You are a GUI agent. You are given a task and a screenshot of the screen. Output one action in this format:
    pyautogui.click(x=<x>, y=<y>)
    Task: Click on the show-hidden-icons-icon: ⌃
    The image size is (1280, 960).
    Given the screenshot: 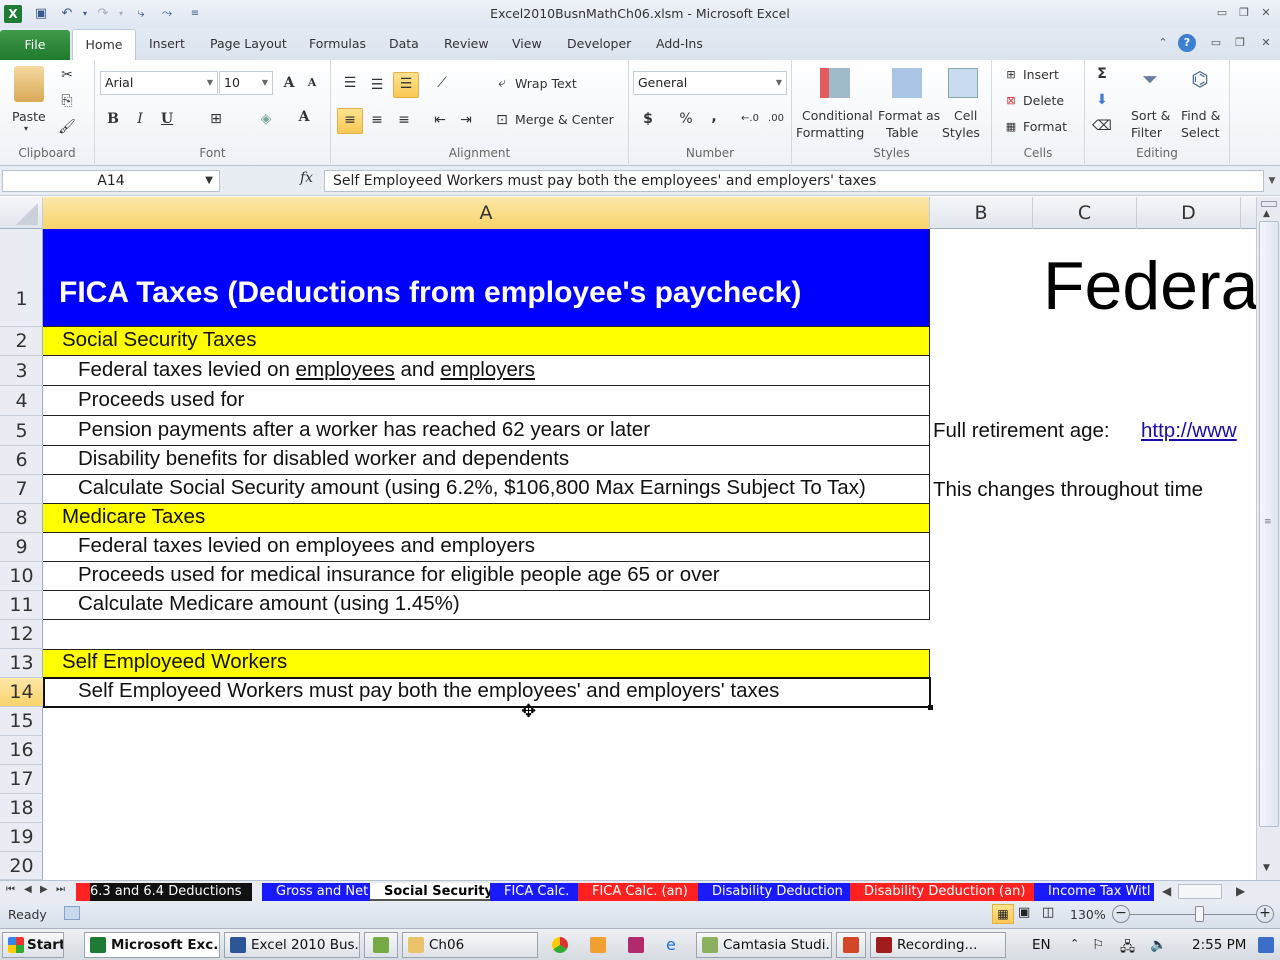 What is the action you would take?
    pyautogui.click(x=1074, y=943)
    